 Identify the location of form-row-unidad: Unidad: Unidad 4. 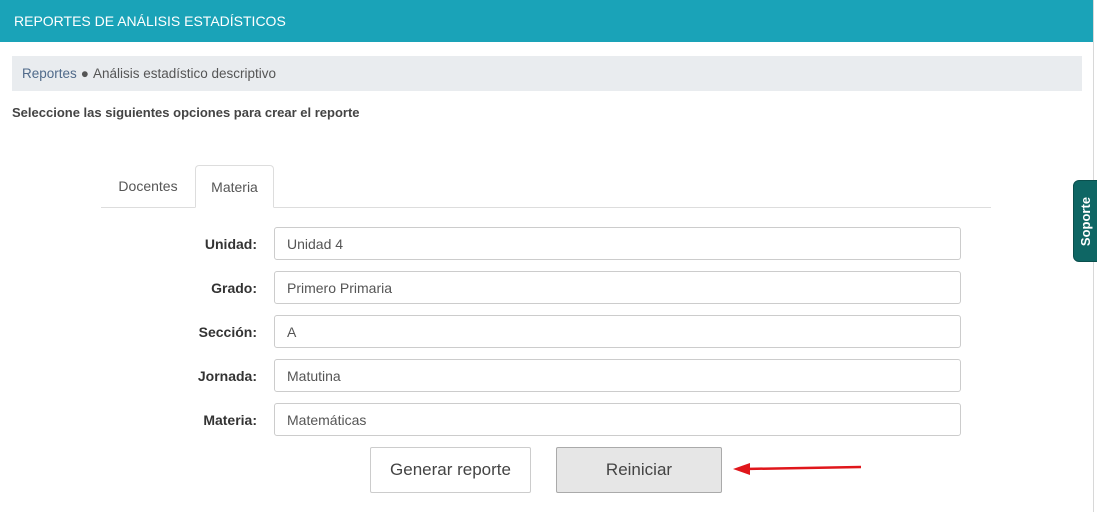
(500, 244).